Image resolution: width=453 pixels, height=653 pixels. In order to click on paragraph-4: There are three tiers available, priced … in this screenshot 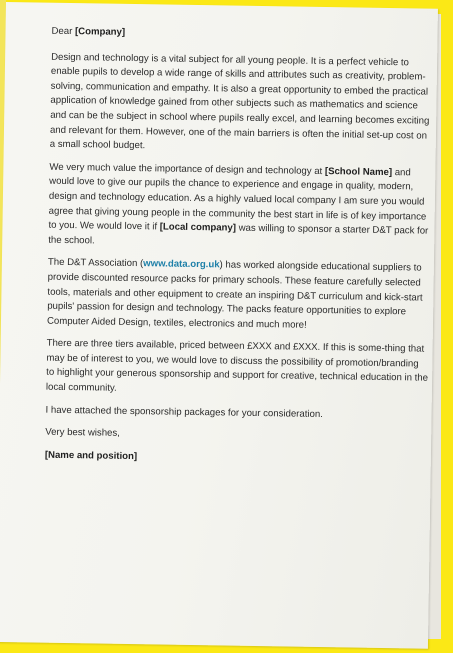, I will do `click(237, 365)`.